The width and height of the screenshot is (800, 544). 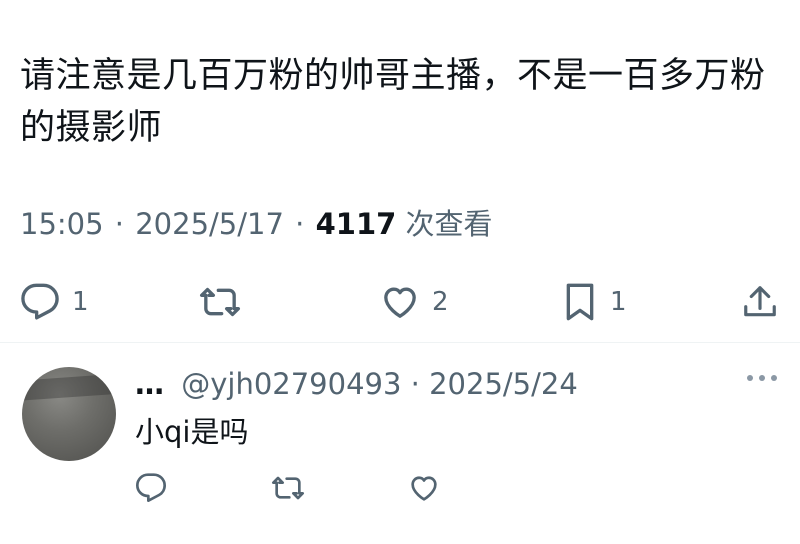 I want to click on more-icon, so click(x=762, y=380).